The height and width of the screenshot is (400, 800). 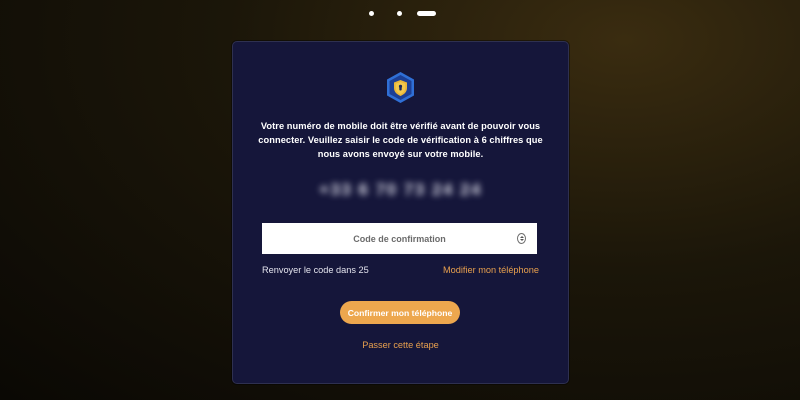 I want to click on confirmation-code-input: Code de confirmation, so click(x=399, y=238).